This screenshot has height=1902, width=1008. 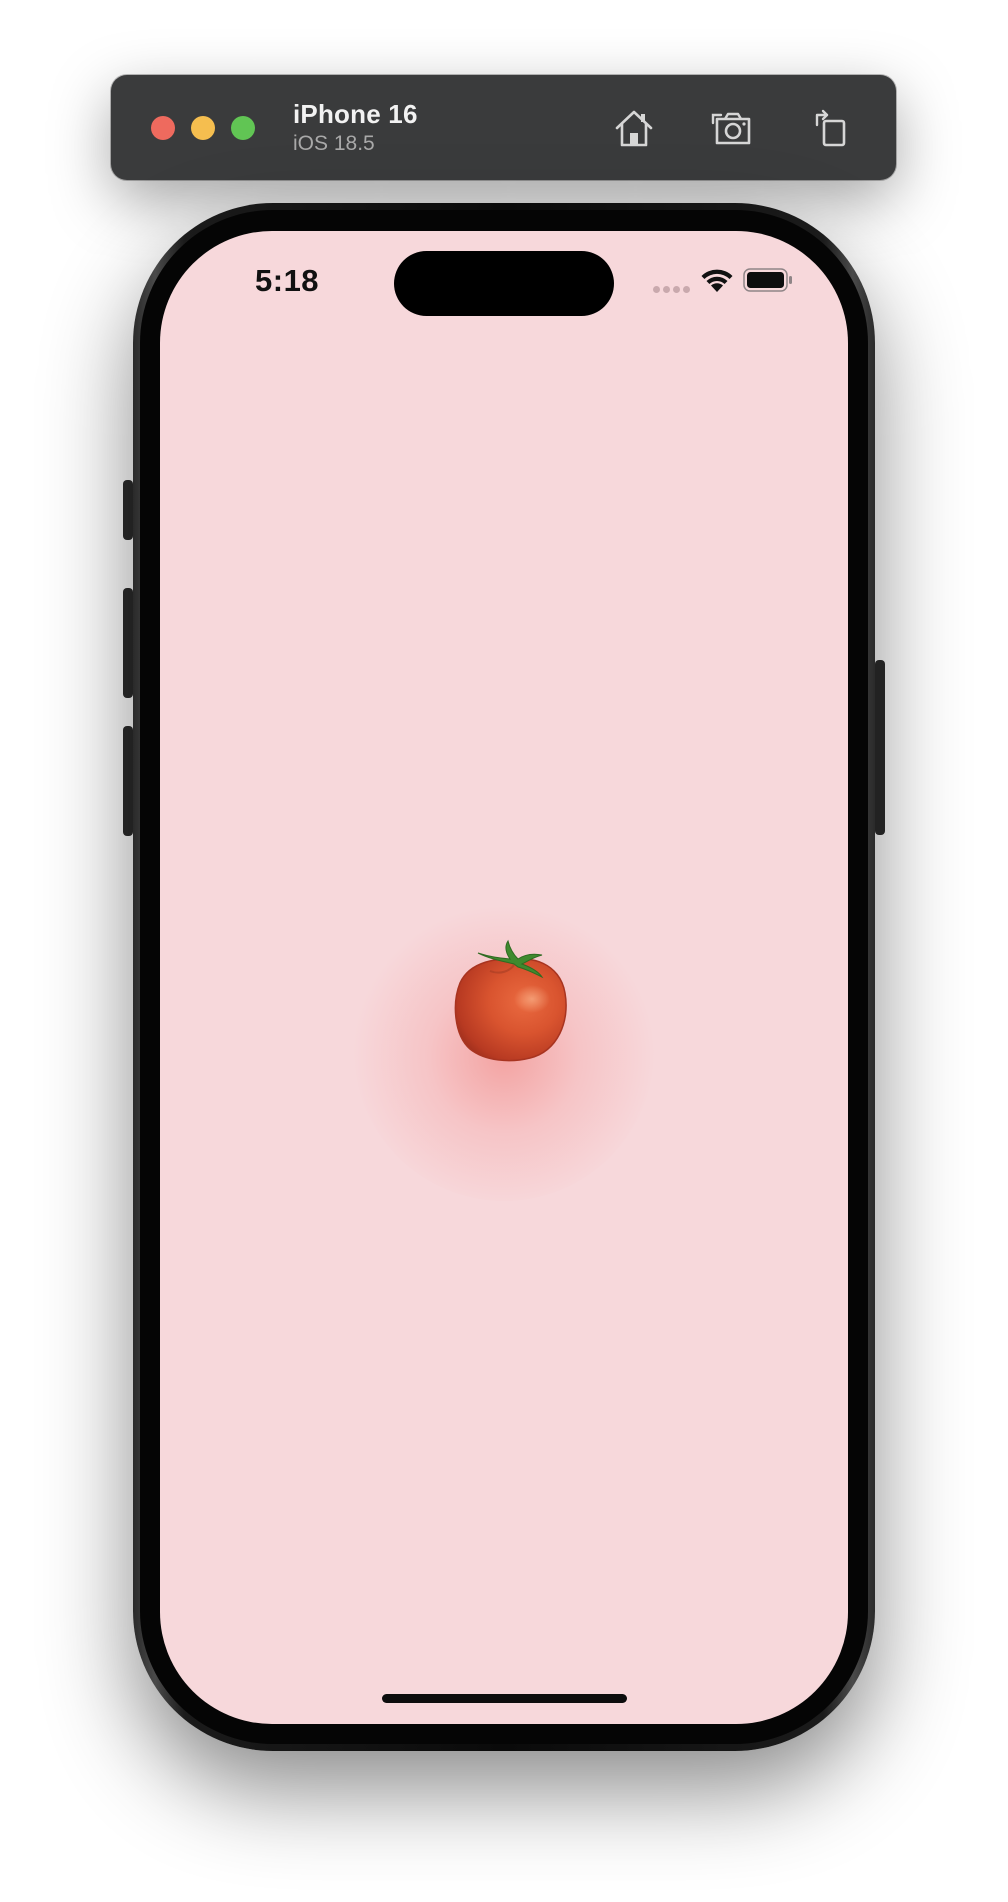 What do you see at coordinates (128, 643) in the screenshot?
I see `volume-up-button` at bounding box center [128, 643].